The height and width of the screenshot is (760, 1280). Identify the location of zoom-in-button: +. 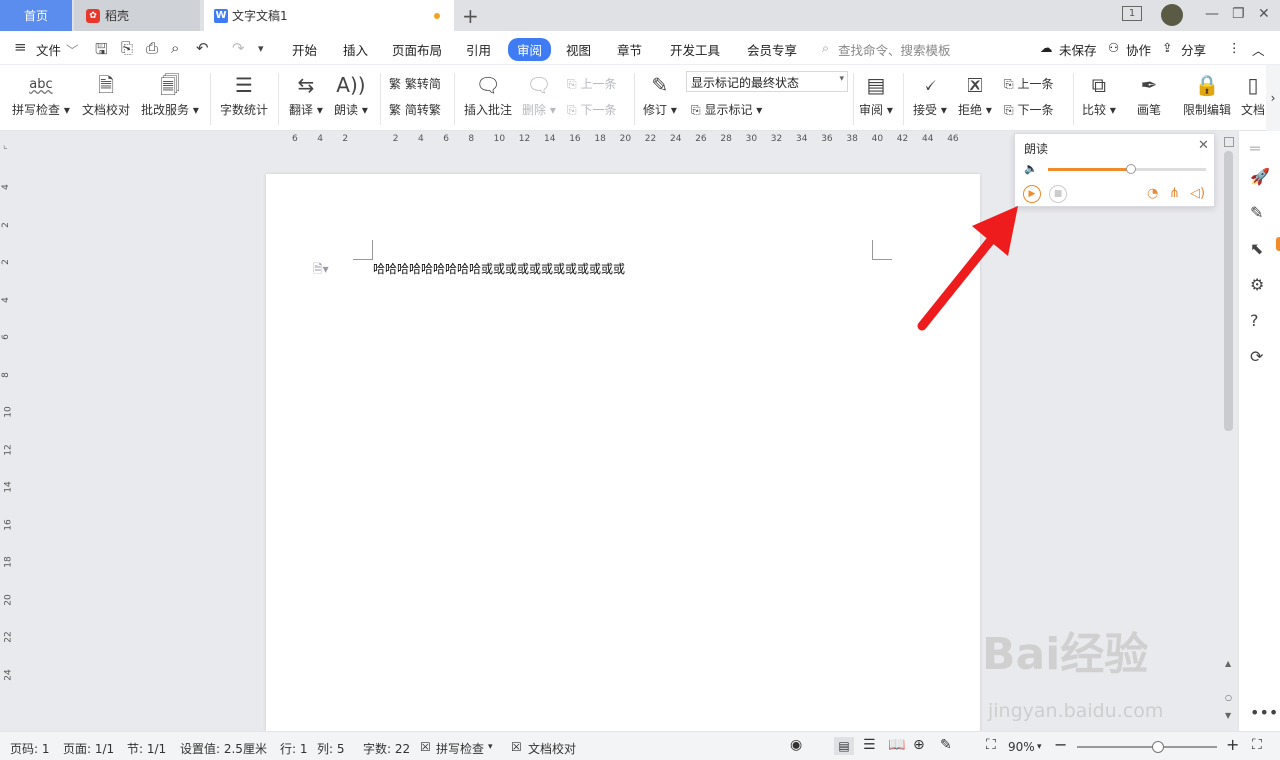
(1232, 744).